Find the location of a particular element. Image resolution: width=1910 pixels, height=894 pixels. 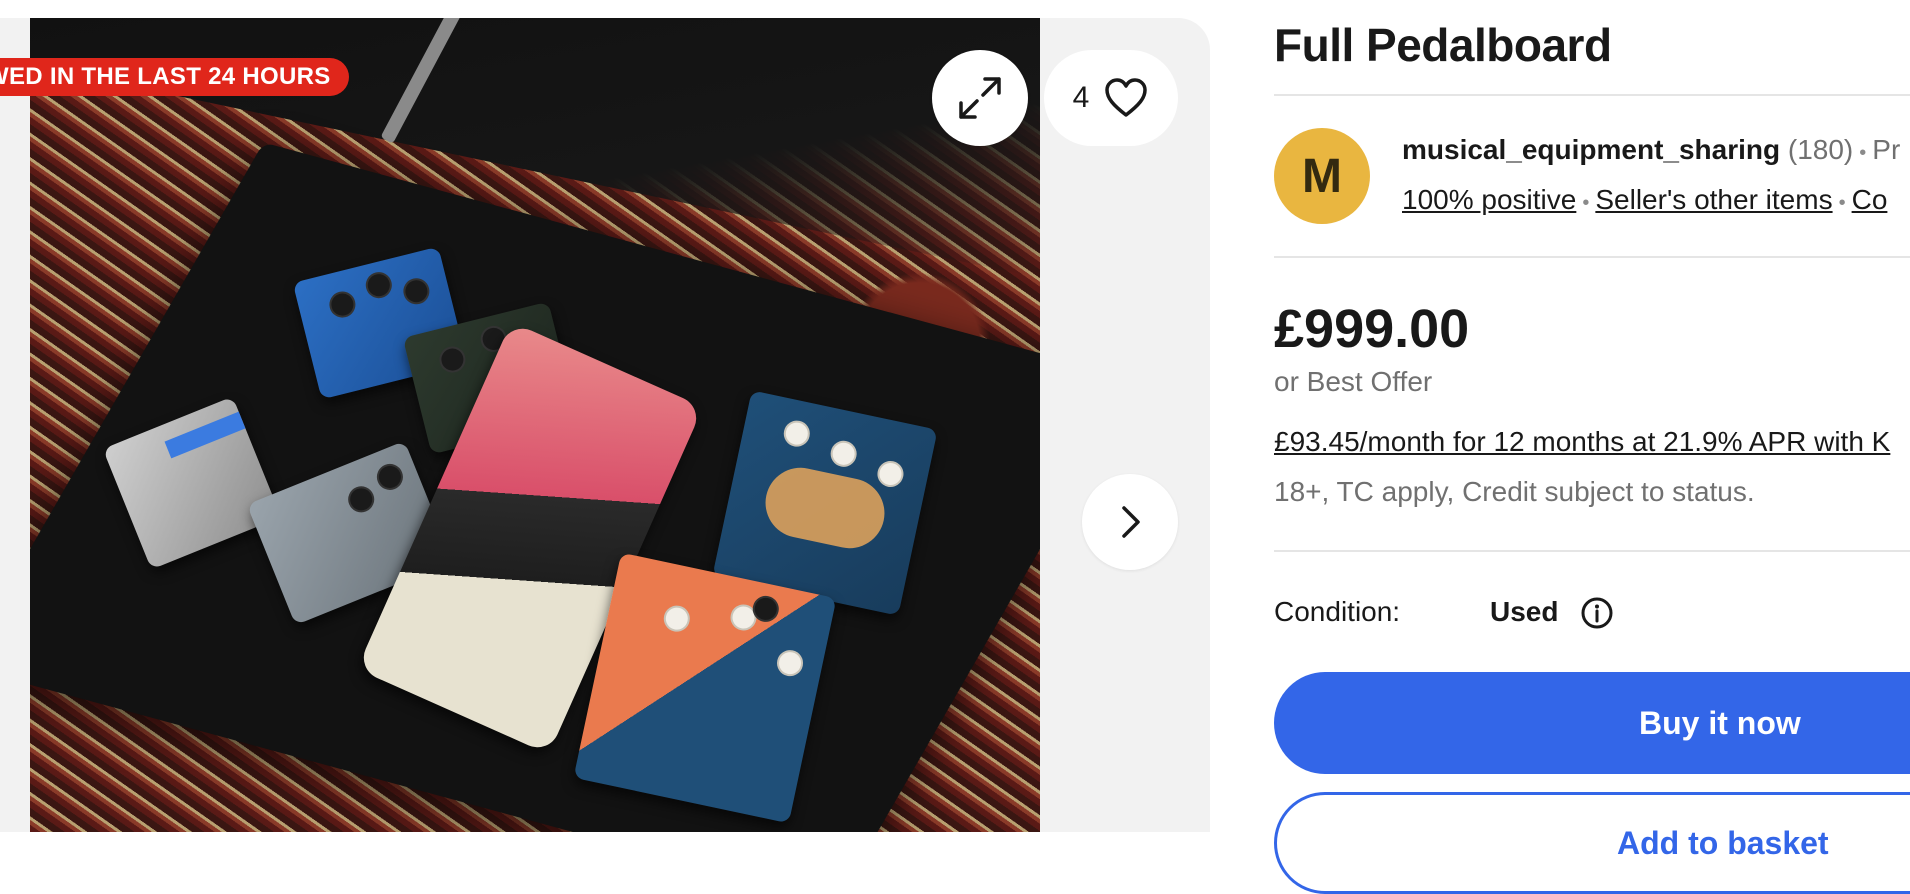

seller-other-items-link: Seller's other items is located at coordinates (1713, 199).